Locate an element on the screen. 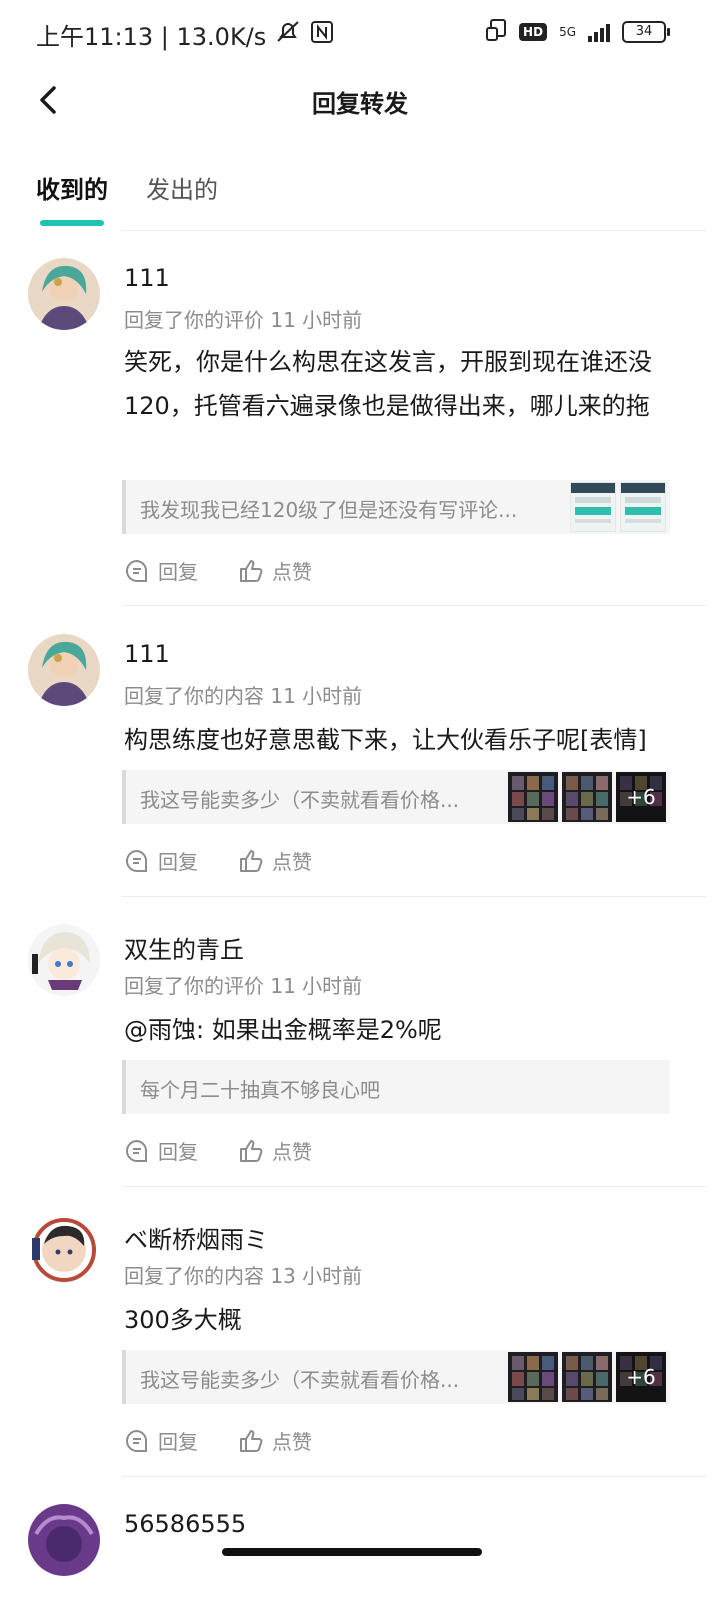 The image size is (720, 1600). tab-sent-label: 发出的 is located at coordinates (182, 190).